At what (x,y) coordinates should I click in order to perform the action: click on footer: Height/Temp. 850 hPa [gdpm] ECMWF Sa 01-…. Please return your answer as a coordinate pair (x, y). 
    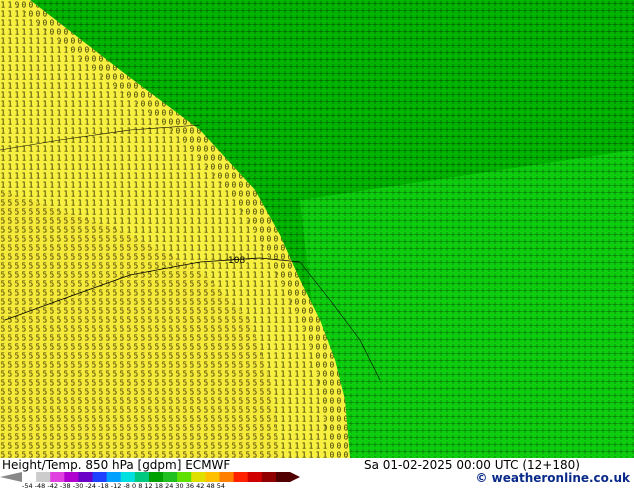
    Looking at the image, I should click on (317, 474).